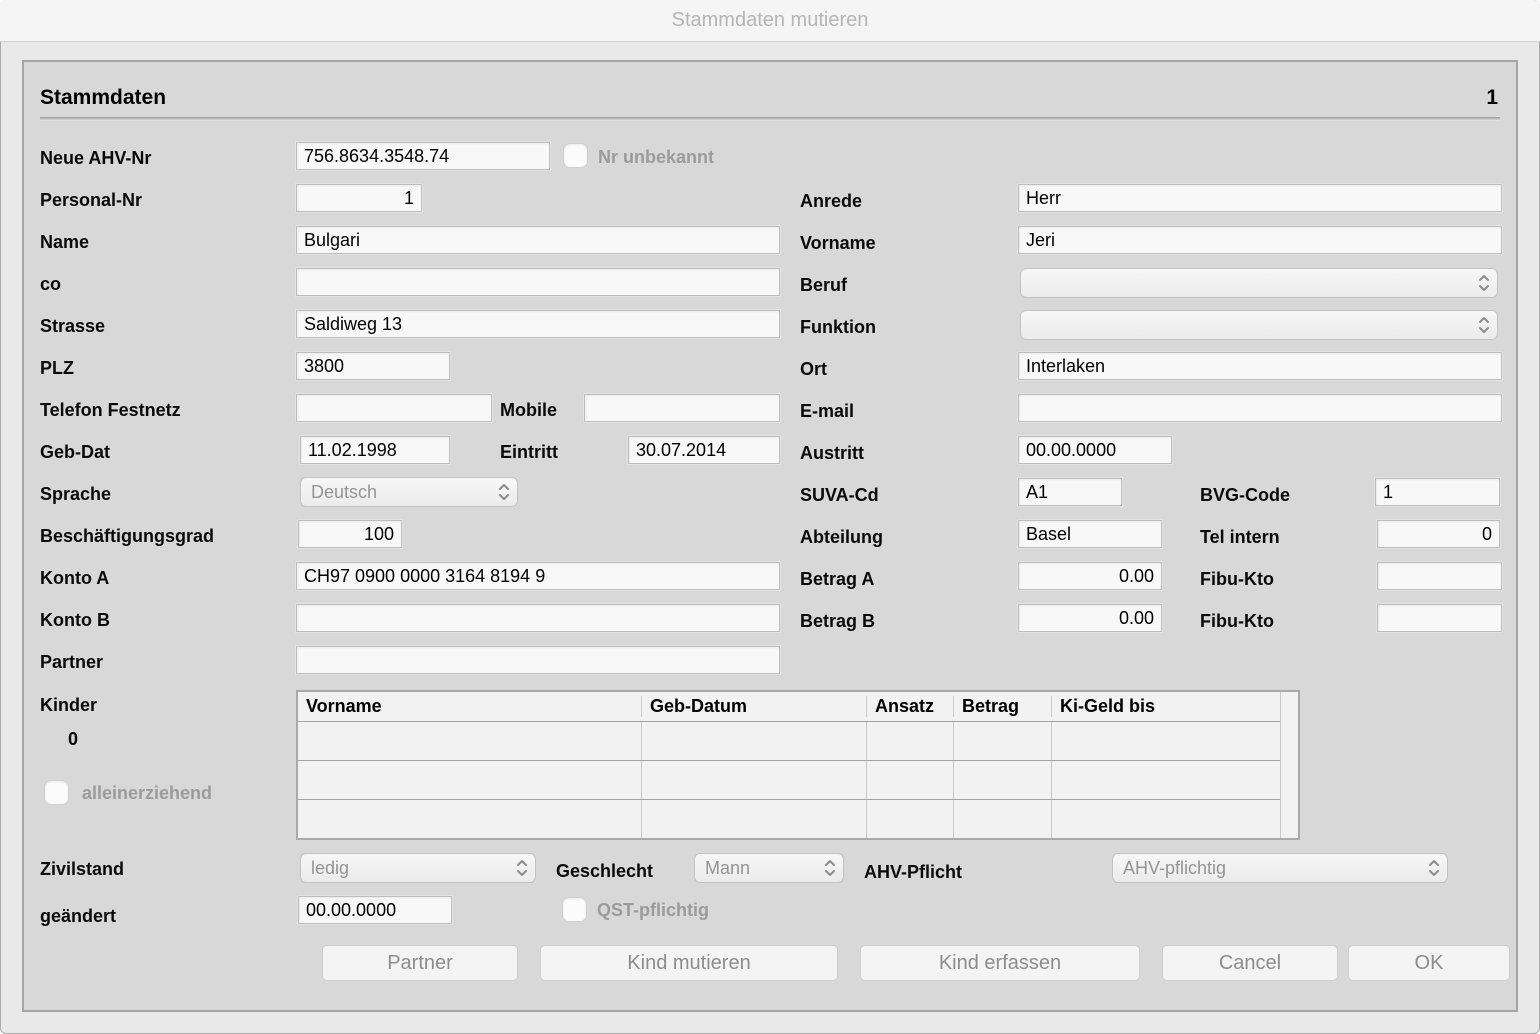  Describe the element at coordinates (728, 867) in the screenshot. I see `geschlecht-value: Mann` at that location.